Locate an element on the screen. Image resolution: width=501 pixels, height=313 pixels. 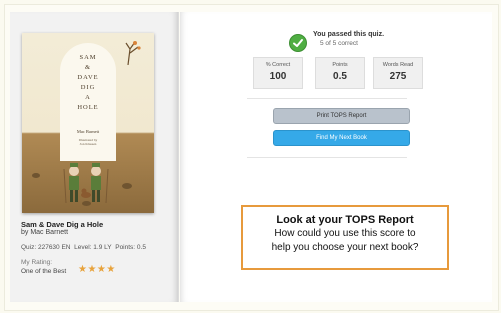
cover-title: SAM & DAVE DIG A HOLE is located at coordinates (88, 83).